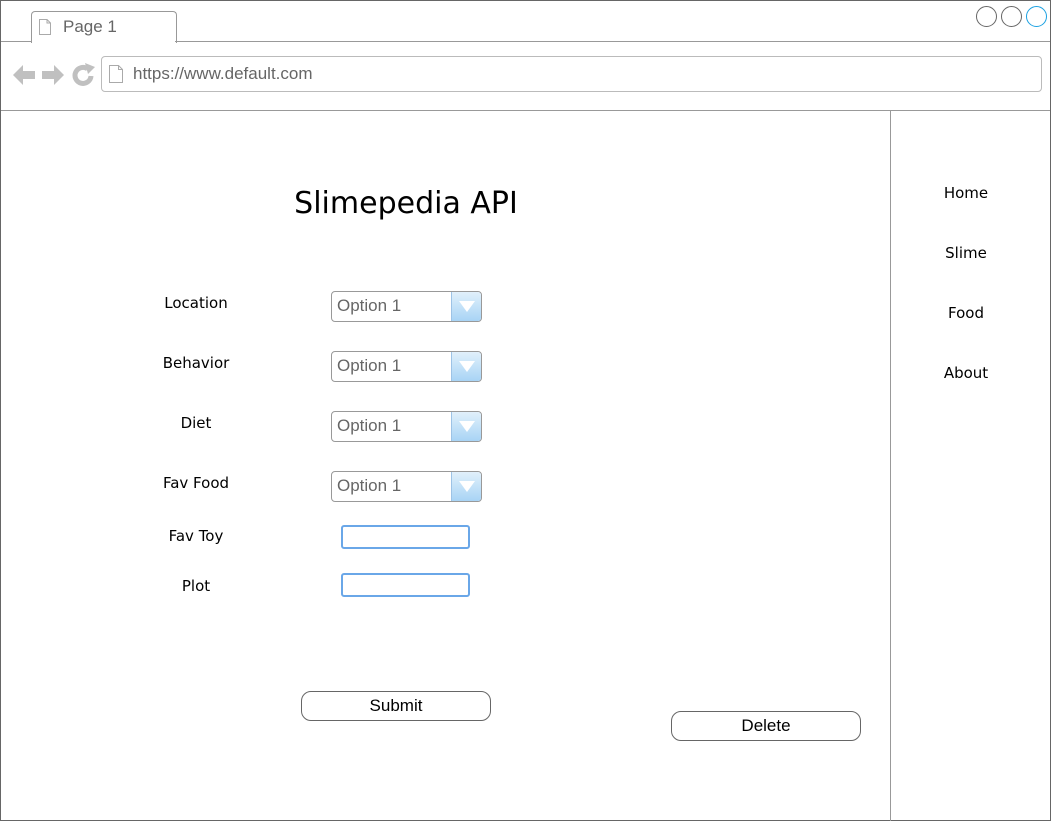  I want to click on plot-label: Plot, so click(196, 586).